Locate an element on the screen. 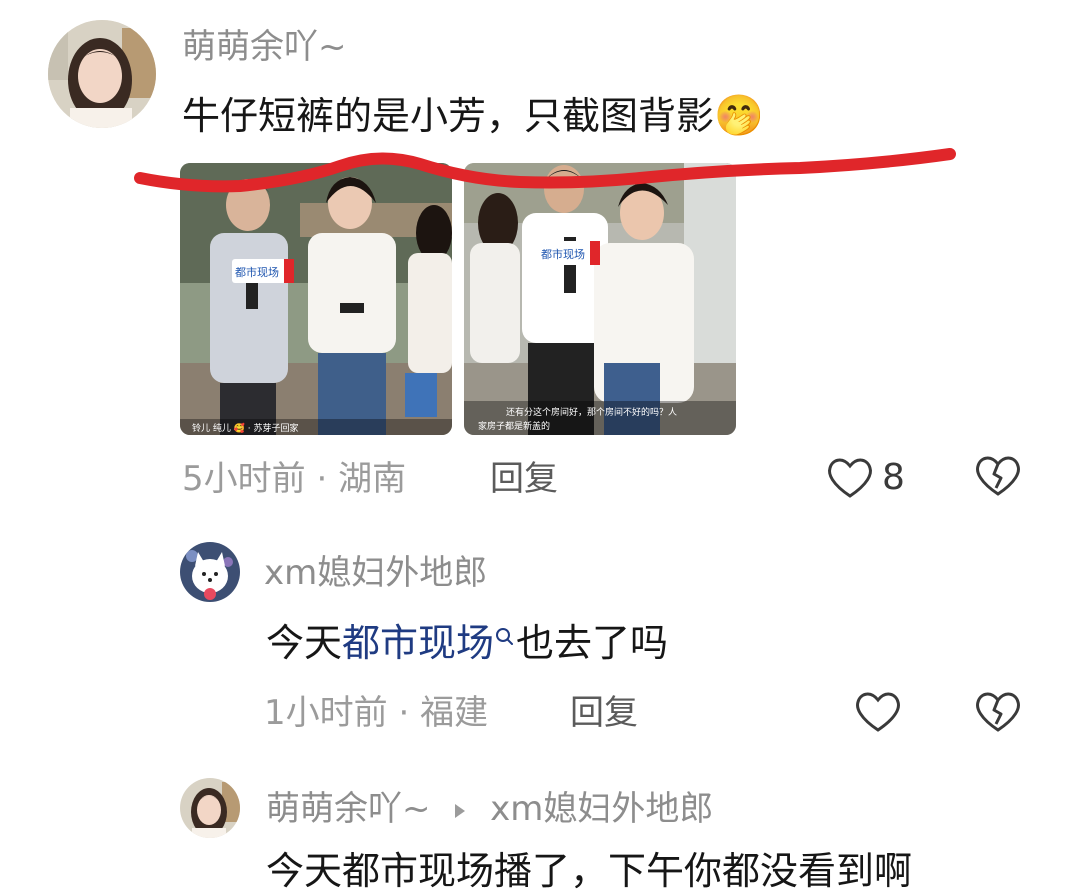 The width and height of the screenshot is (1080, 893). reply1-like-button is located at coordinates (879, 714).